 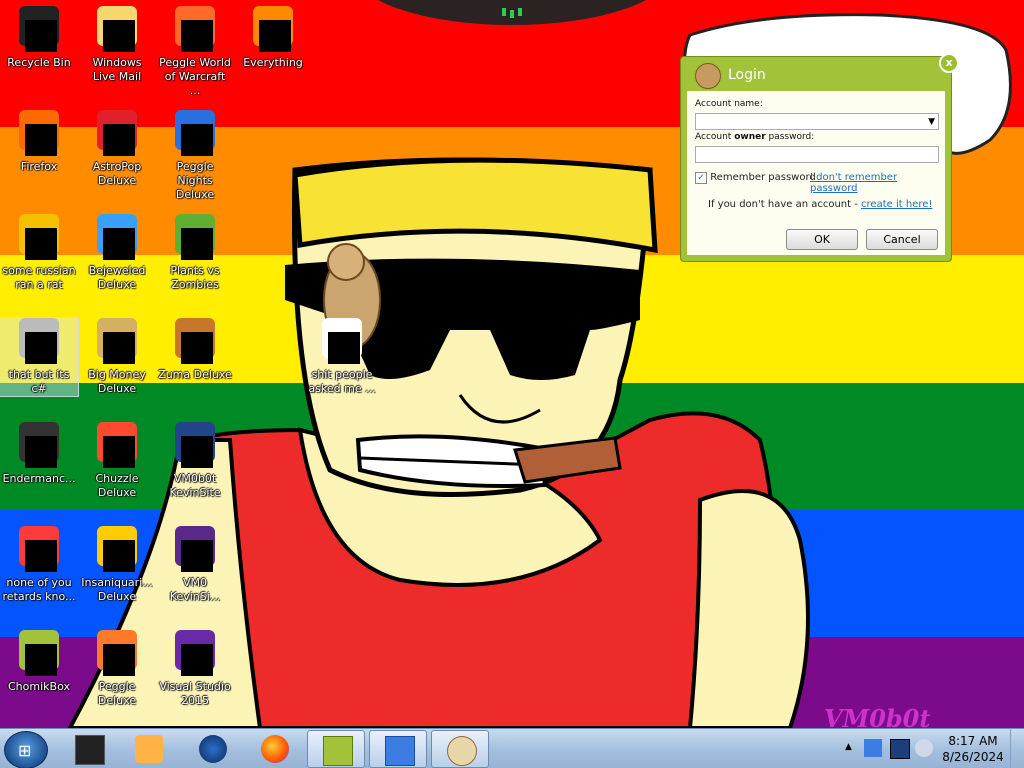 I want to click on hamster-logo-icon, so click(x=708, y=76).